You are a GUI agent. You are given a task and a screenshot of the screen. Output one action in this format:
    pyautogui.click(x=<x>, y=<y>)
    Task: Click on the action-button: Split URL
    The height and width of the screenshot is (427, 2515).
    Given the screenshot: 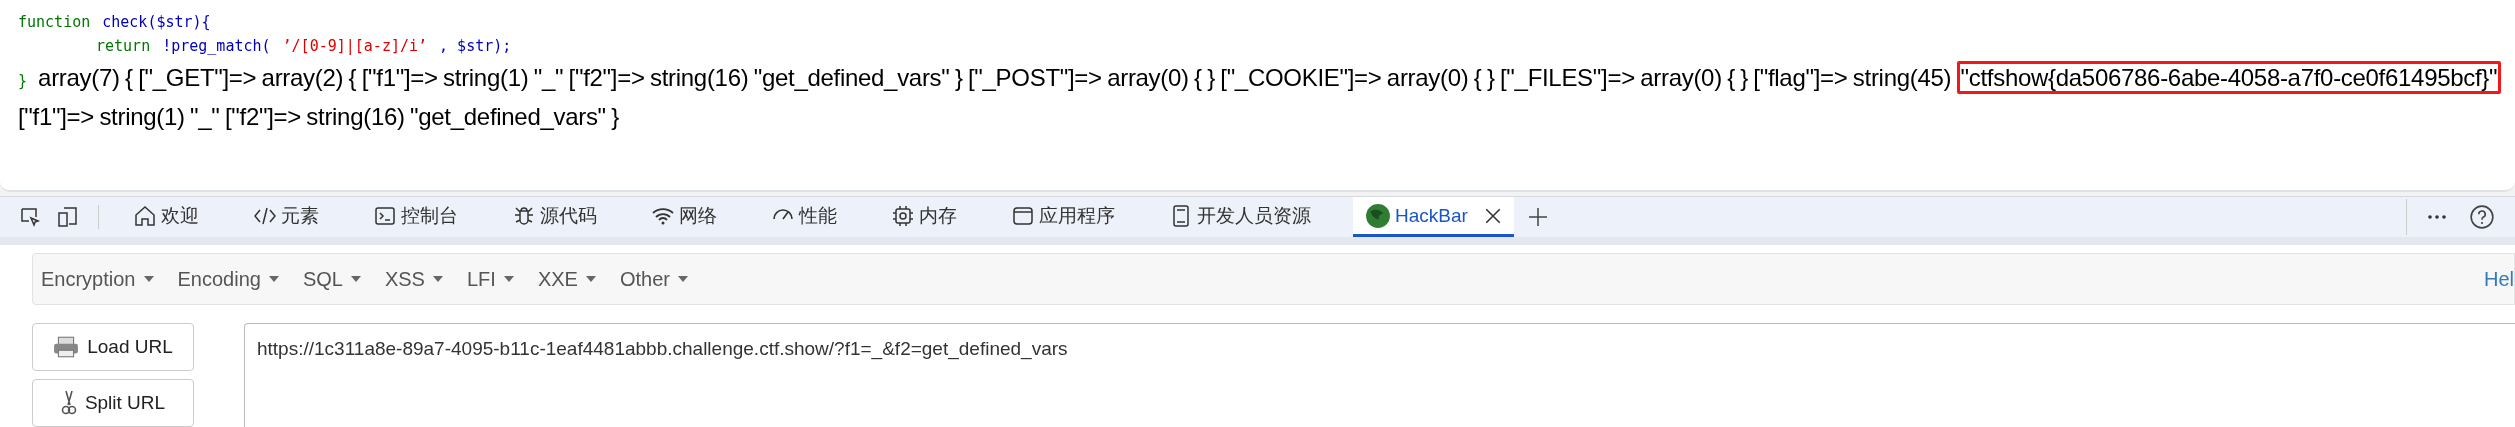 What is the action you would take?
    pyautogui.click(x=113, y=403)
    